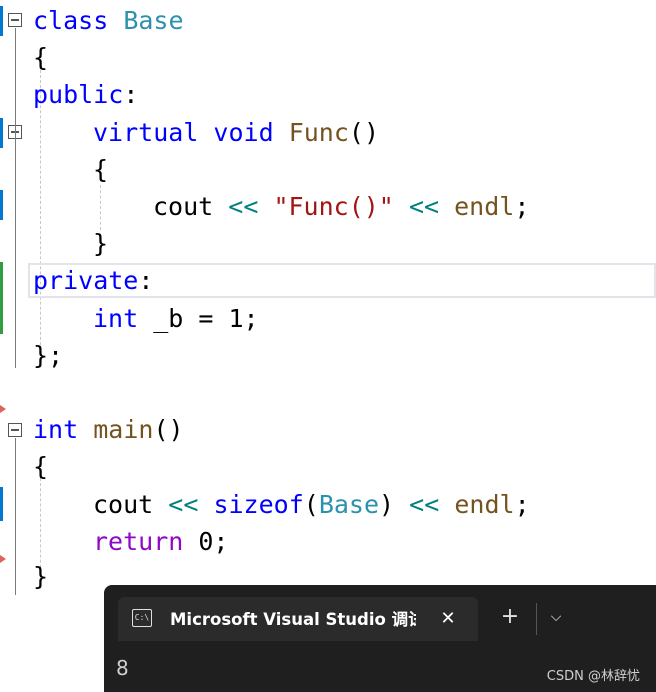  I want to click on code-line: private:, so click(93, 280).